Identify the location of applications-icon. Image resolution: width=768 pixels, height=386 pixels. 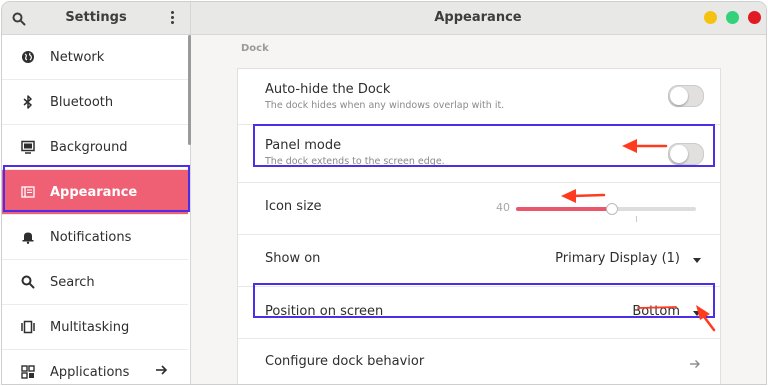
(28, 372).